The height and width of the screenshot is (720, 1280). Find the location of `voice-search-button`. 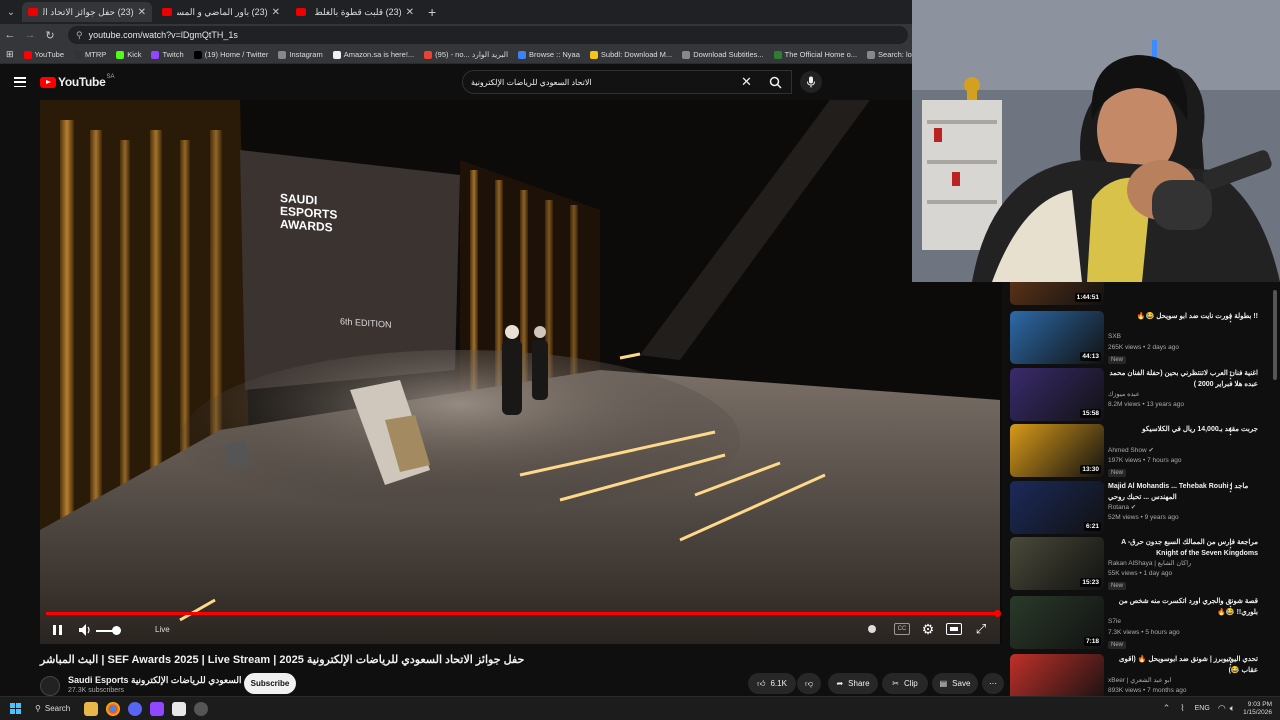

voice-search-button is located at coordinates (811, 82).